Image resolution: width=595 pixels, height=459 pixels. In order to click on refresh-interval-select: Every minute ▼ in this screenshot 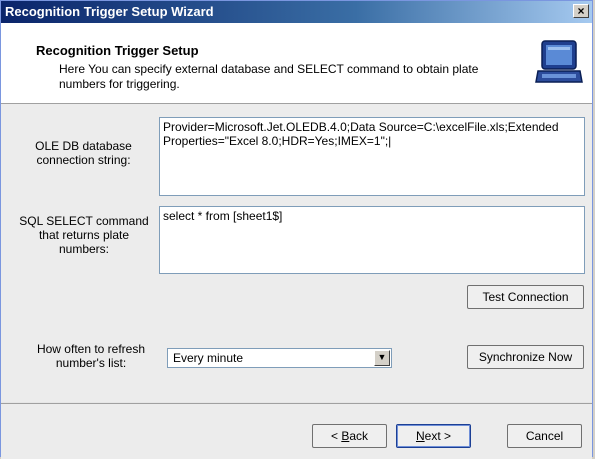, I will do `click(279, 358)`.